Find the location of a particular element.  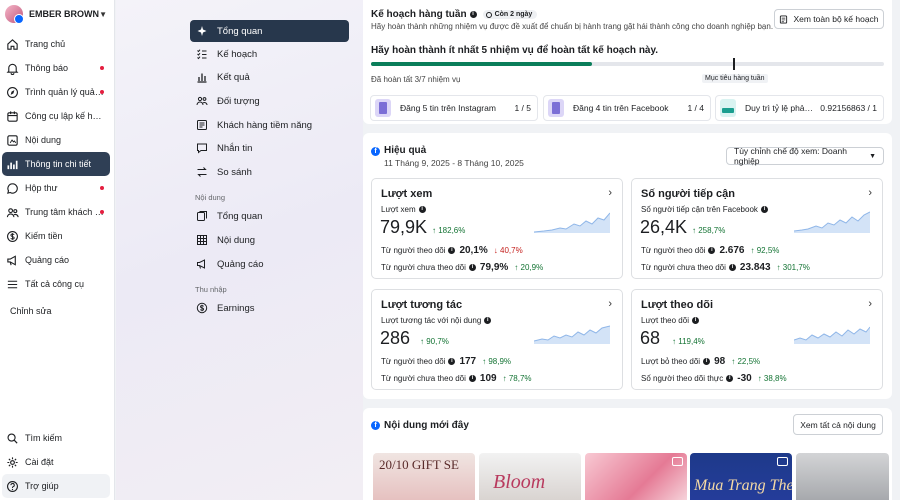

sparkline-chart is located at coordinates (572, 334).